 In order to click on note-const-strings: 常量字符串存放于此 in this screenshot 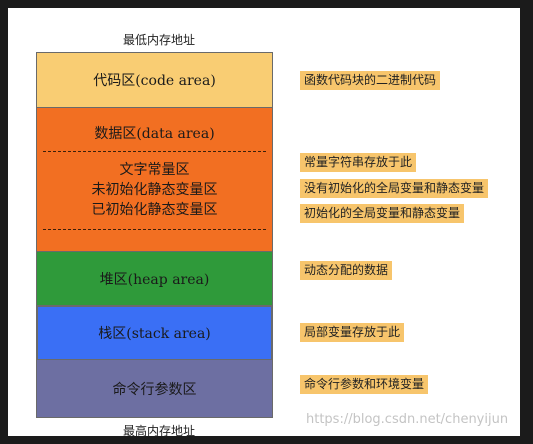, I will do `click(358, 162)`.